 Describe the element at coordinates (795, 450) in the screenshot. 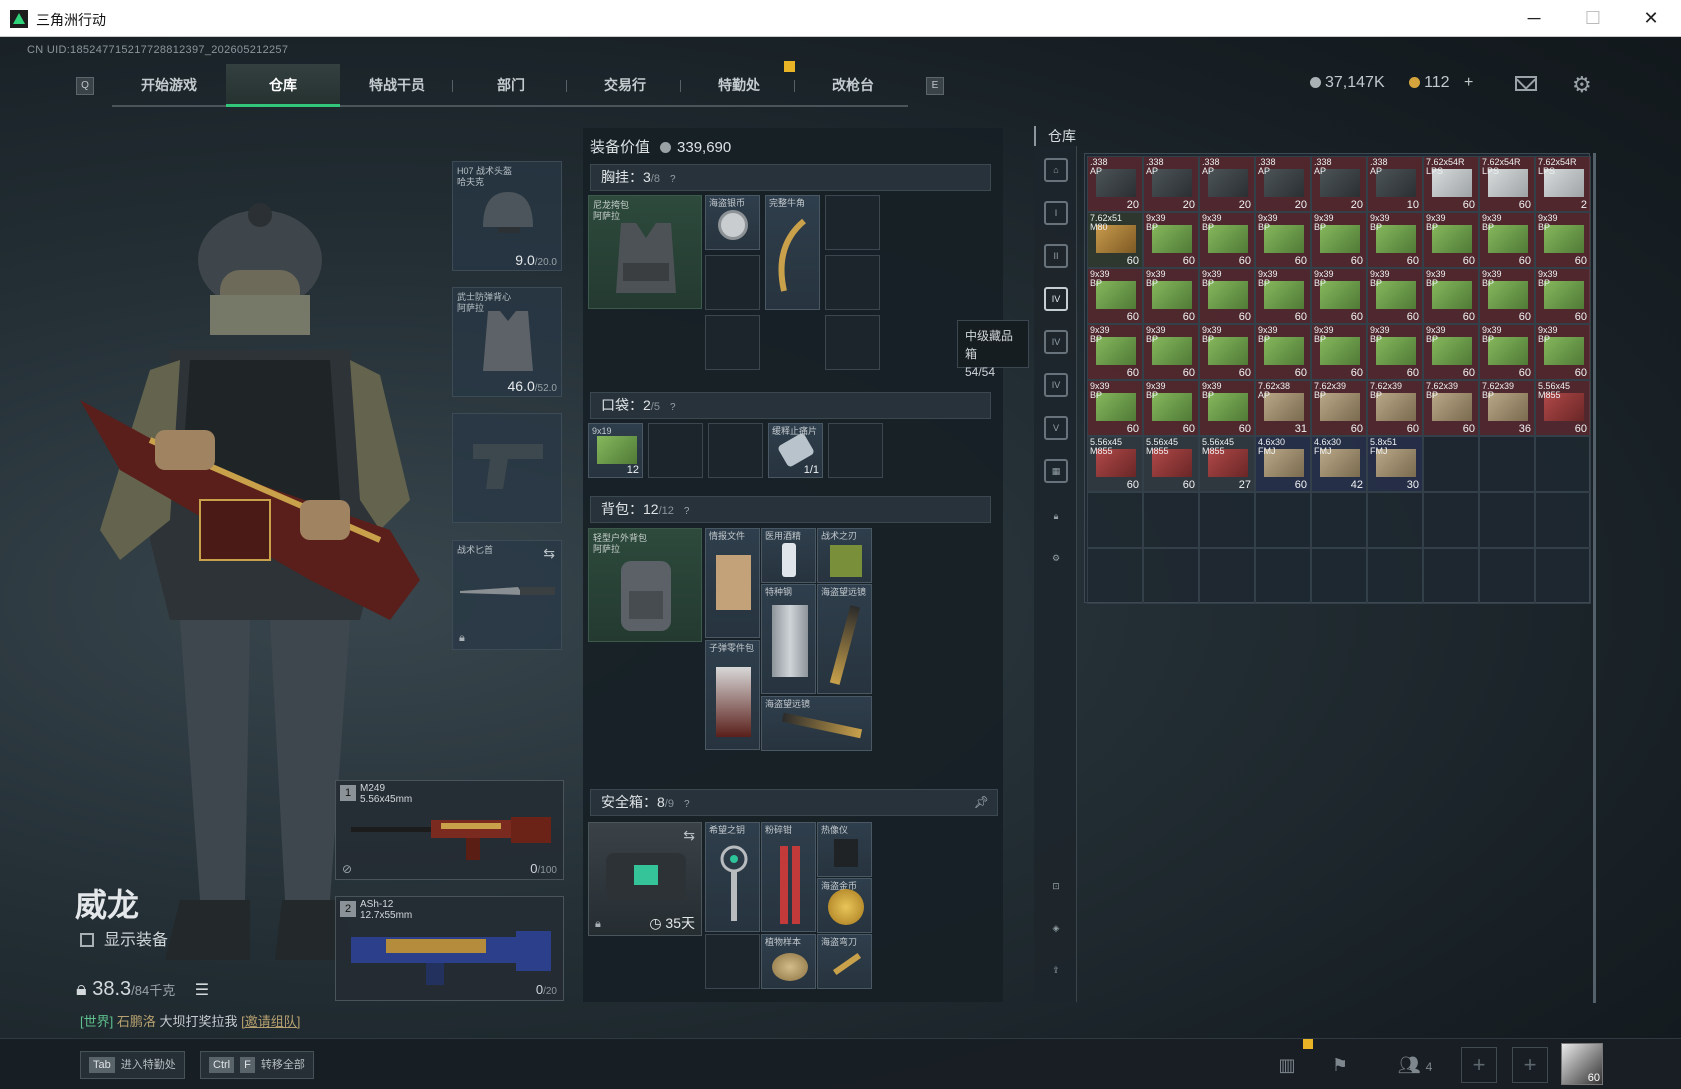

I see `pocket-item: 缓释止痛片 1/1` at that location.